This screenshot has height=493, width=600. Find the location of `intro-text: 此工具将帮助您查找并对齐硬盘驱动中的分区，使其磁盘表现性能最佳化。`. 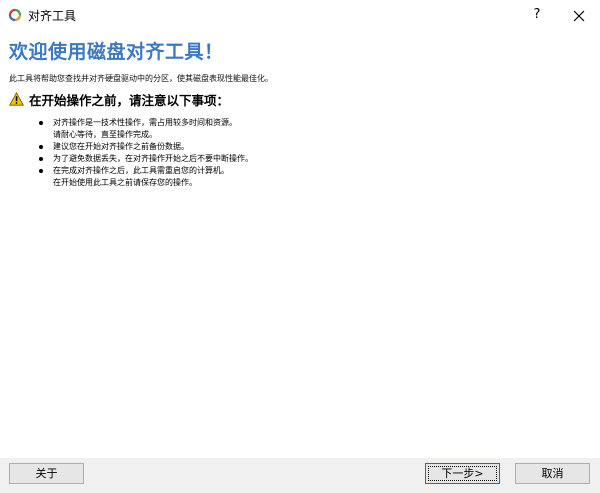

intro-text: 此工具将帮助您查找并对齐硬盘驱动中的分区，使其磁盘表现性能最佳化。 is located at coordinates (141, 78).